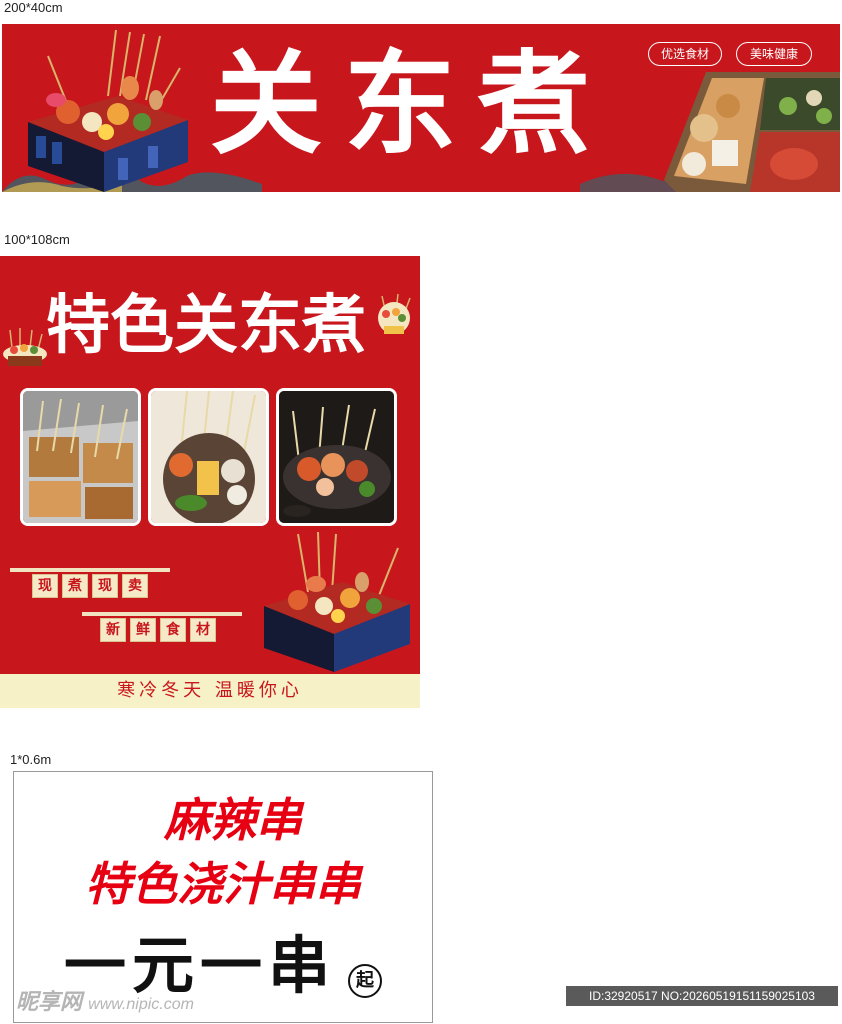 The height and width of the screenshot is (1024, 842). What do you see at coordinates (223, 884) in the screenshot?
I see `sign-line-special-sauce-skewers: 特色浇汁串串` at bounding box center [223, 884].